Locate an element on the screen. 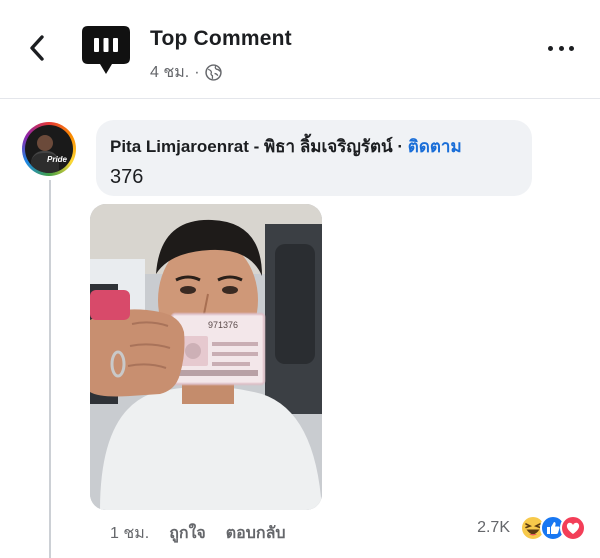 The height and width of the screenshot is (558, 600). back-button is located at coordinates (37, 48).